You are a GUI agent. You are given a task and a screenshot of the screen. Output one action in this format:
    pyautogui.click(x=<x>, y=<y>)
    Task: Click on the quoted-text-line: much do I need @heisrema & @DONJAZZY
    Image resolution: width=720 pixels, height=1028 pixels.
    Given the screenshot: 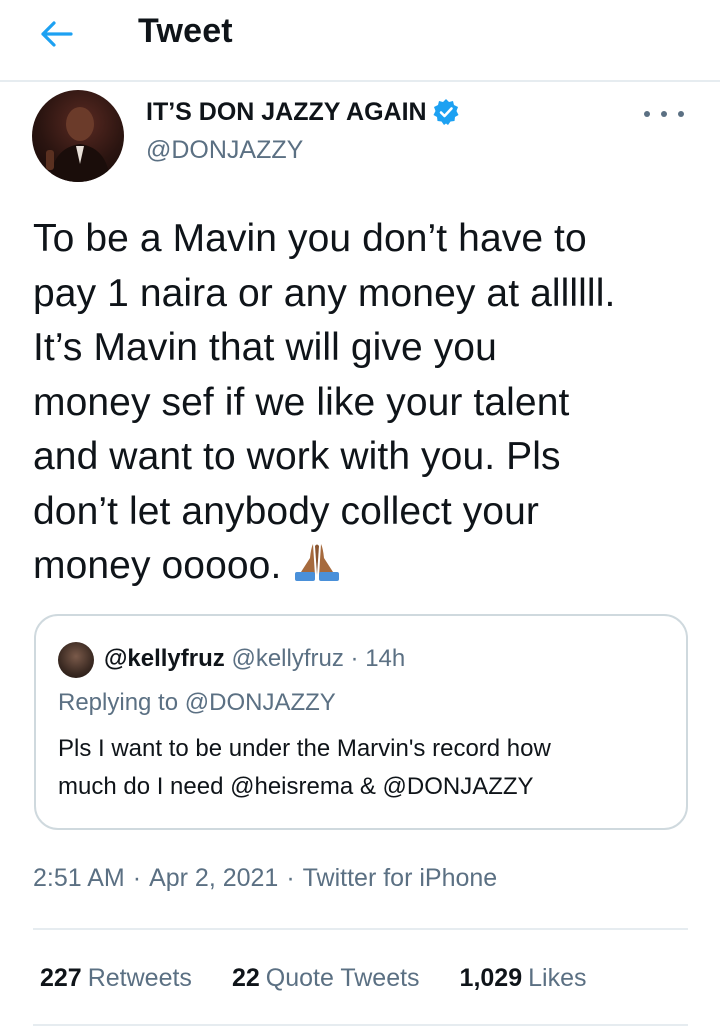 What is the action you would take?
    pyautogui.click(x=296, y=786)
    